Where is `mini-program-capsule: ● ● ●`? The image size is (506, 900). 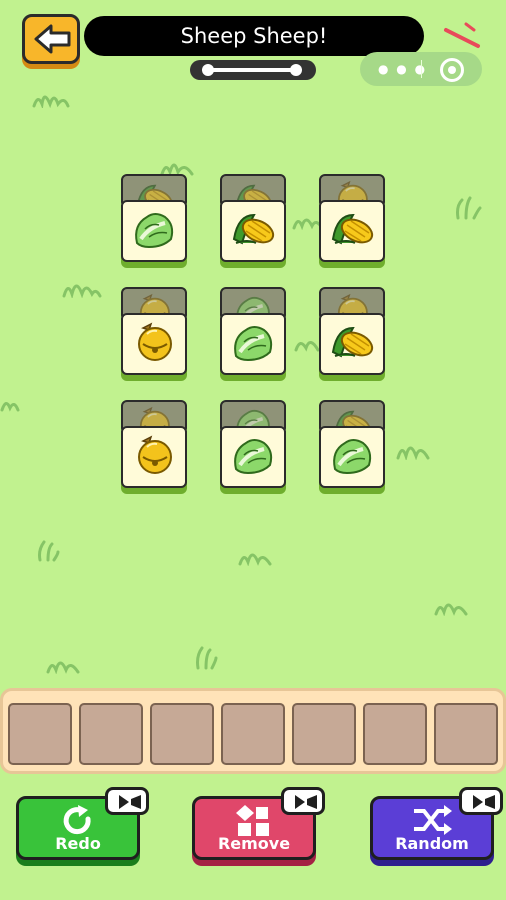 mini-program-capsule: ● ● ● is located at coordinates (421, 69).